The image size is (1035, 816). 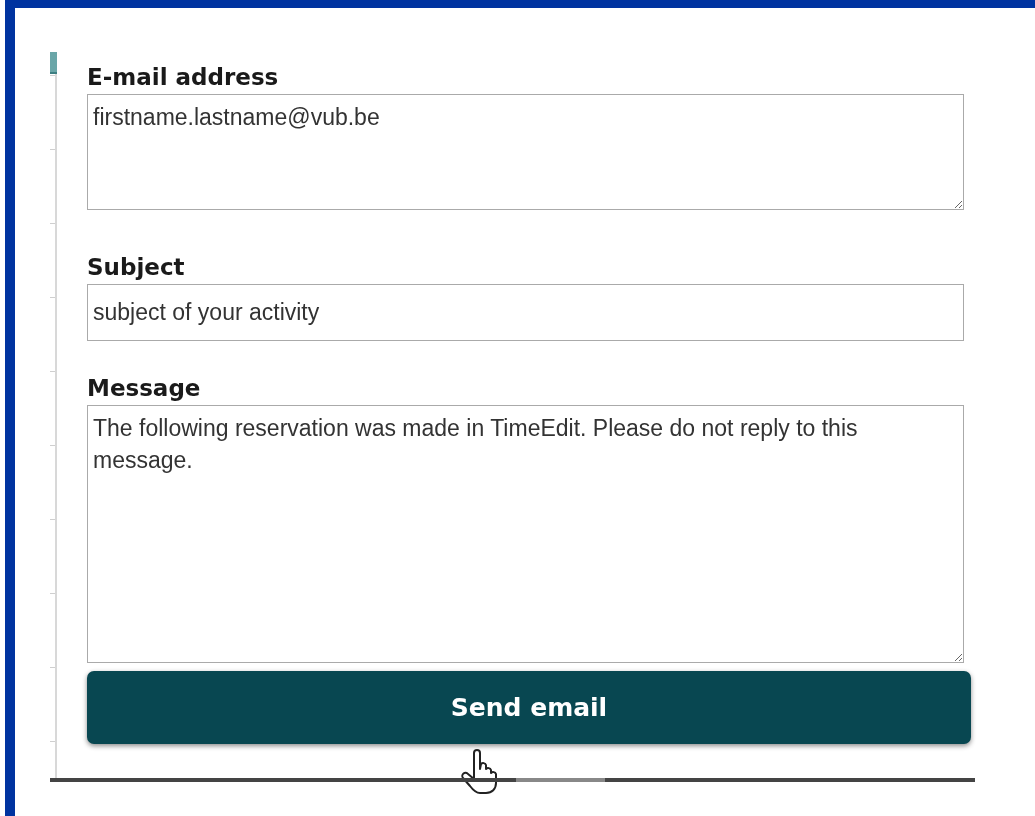 What do you see at coordinates (525, 152) in the screenshot?
I see `email-field: firstname.lastname@vub.be` at bounding box center [525, 152].